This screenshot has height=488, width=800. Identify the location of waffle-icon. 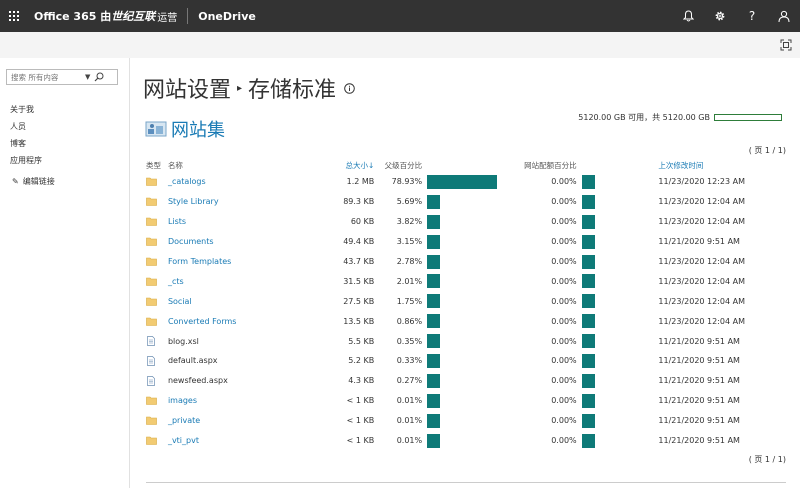
(14, 16).